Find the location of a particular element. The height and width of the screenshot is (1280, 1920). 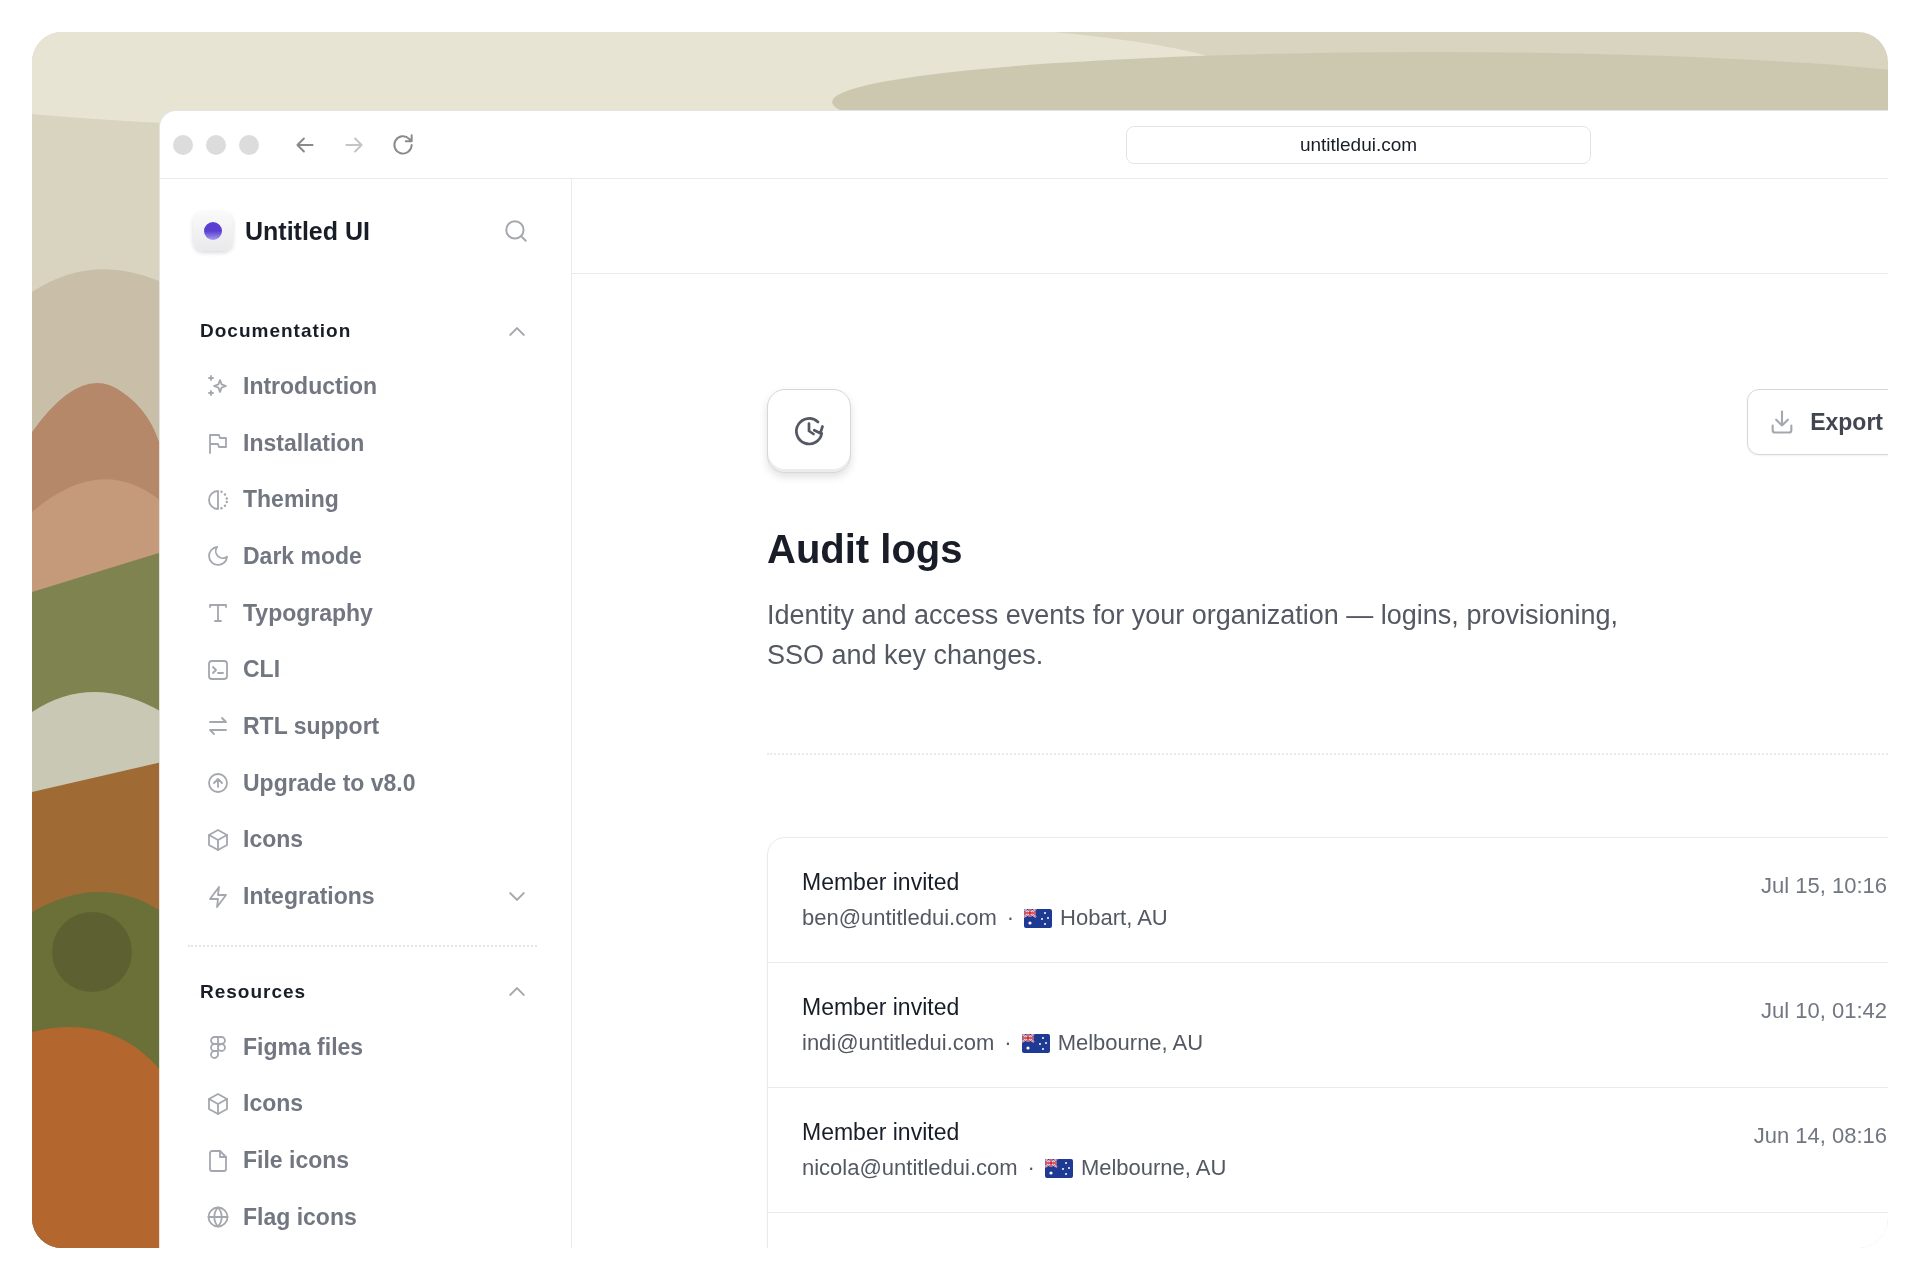

sidebar-item: RTL support is located at coordinates (362, 726).